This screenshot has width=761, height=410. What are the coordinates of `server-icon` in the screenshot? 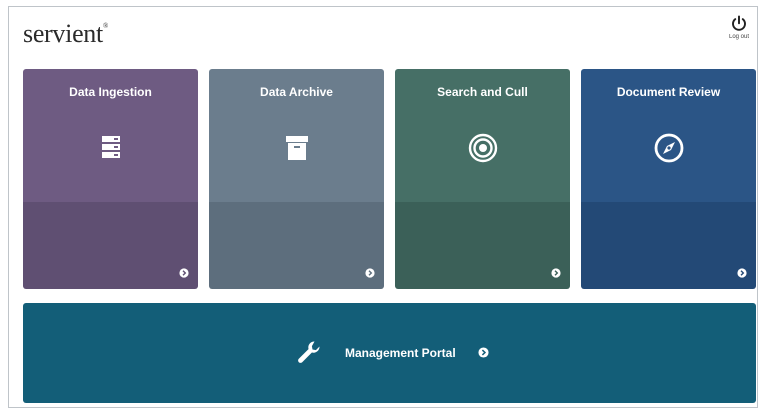 It's located at (110, 147).